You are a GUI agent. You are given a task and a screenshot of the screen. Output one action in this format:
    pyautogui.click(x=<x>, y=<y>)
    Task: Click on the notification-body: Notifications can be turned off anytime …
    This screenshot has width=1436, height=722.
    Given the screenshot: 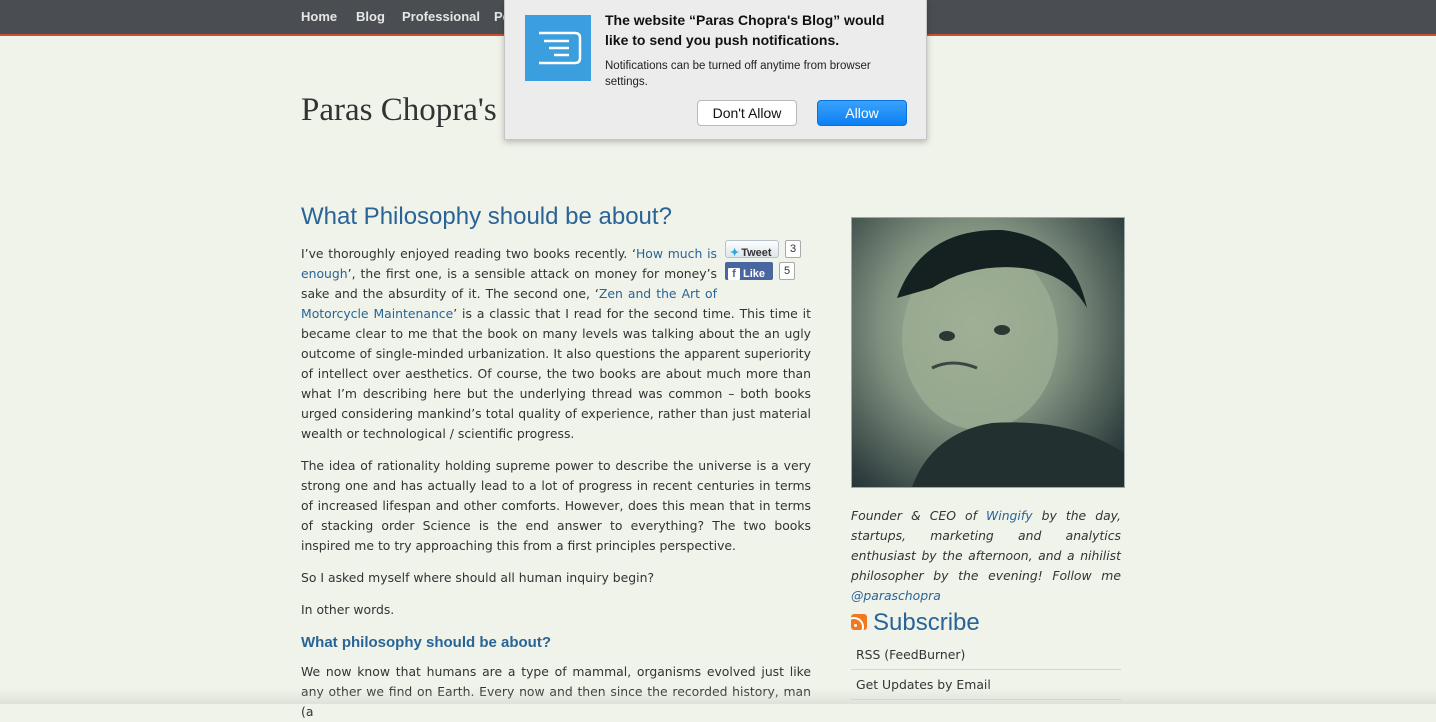 What is the action you would take?
    pyautogui.click(x=738, y=74)
    